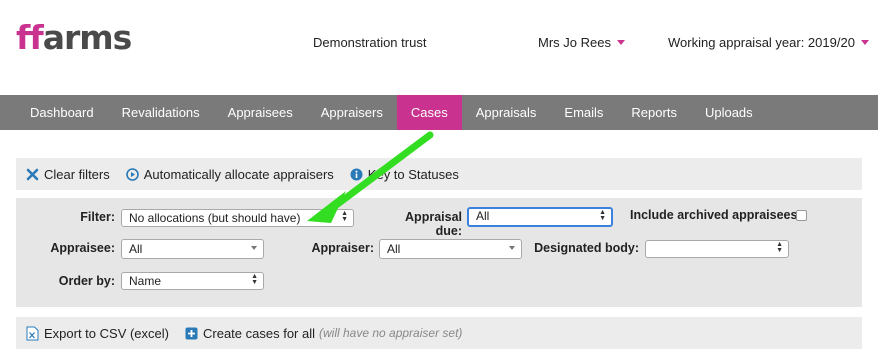  Describe the element at coordinates (801, 215) in the screenshot. I see `include-archived-checkbox` at that location.